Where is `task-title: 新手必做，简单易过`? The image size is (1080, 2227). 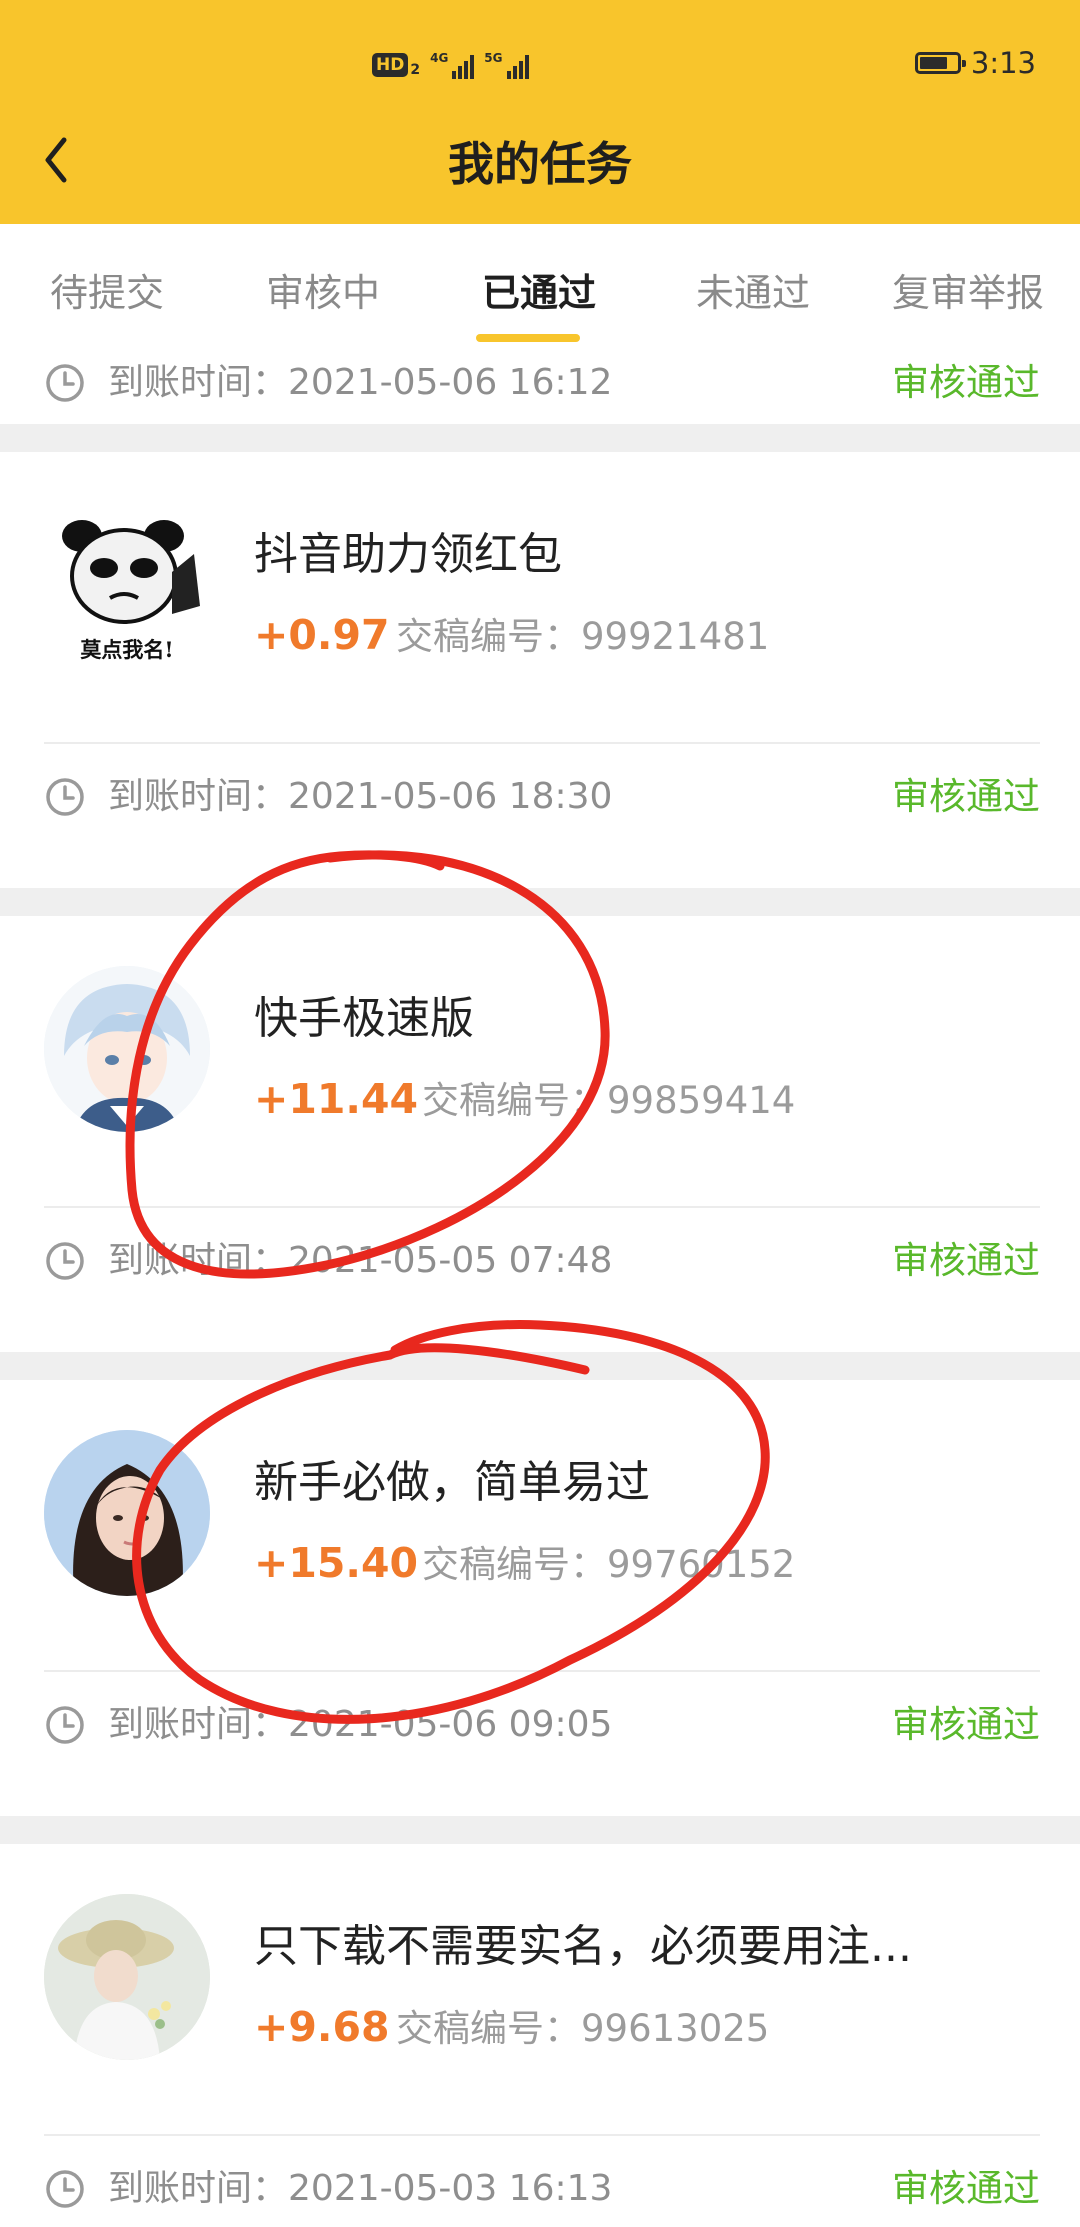 task-title: 新手必做，简单易过 is located at coordinates (452, 1482).